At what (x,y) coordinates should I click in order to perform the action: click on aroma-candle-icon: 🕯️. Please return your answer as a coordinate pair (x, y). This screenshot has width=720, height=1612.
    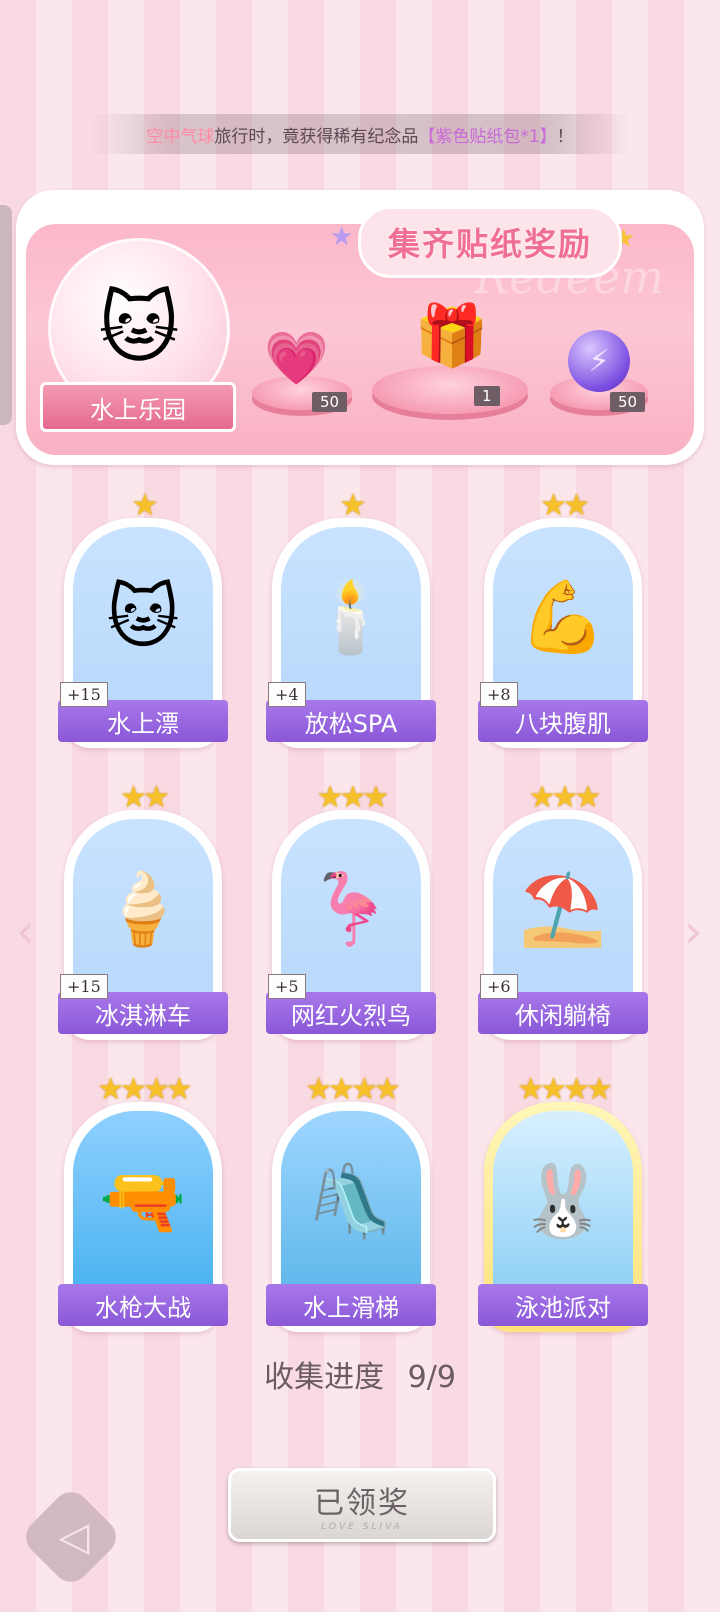
    Looking at the image, I should click on (351, 616).